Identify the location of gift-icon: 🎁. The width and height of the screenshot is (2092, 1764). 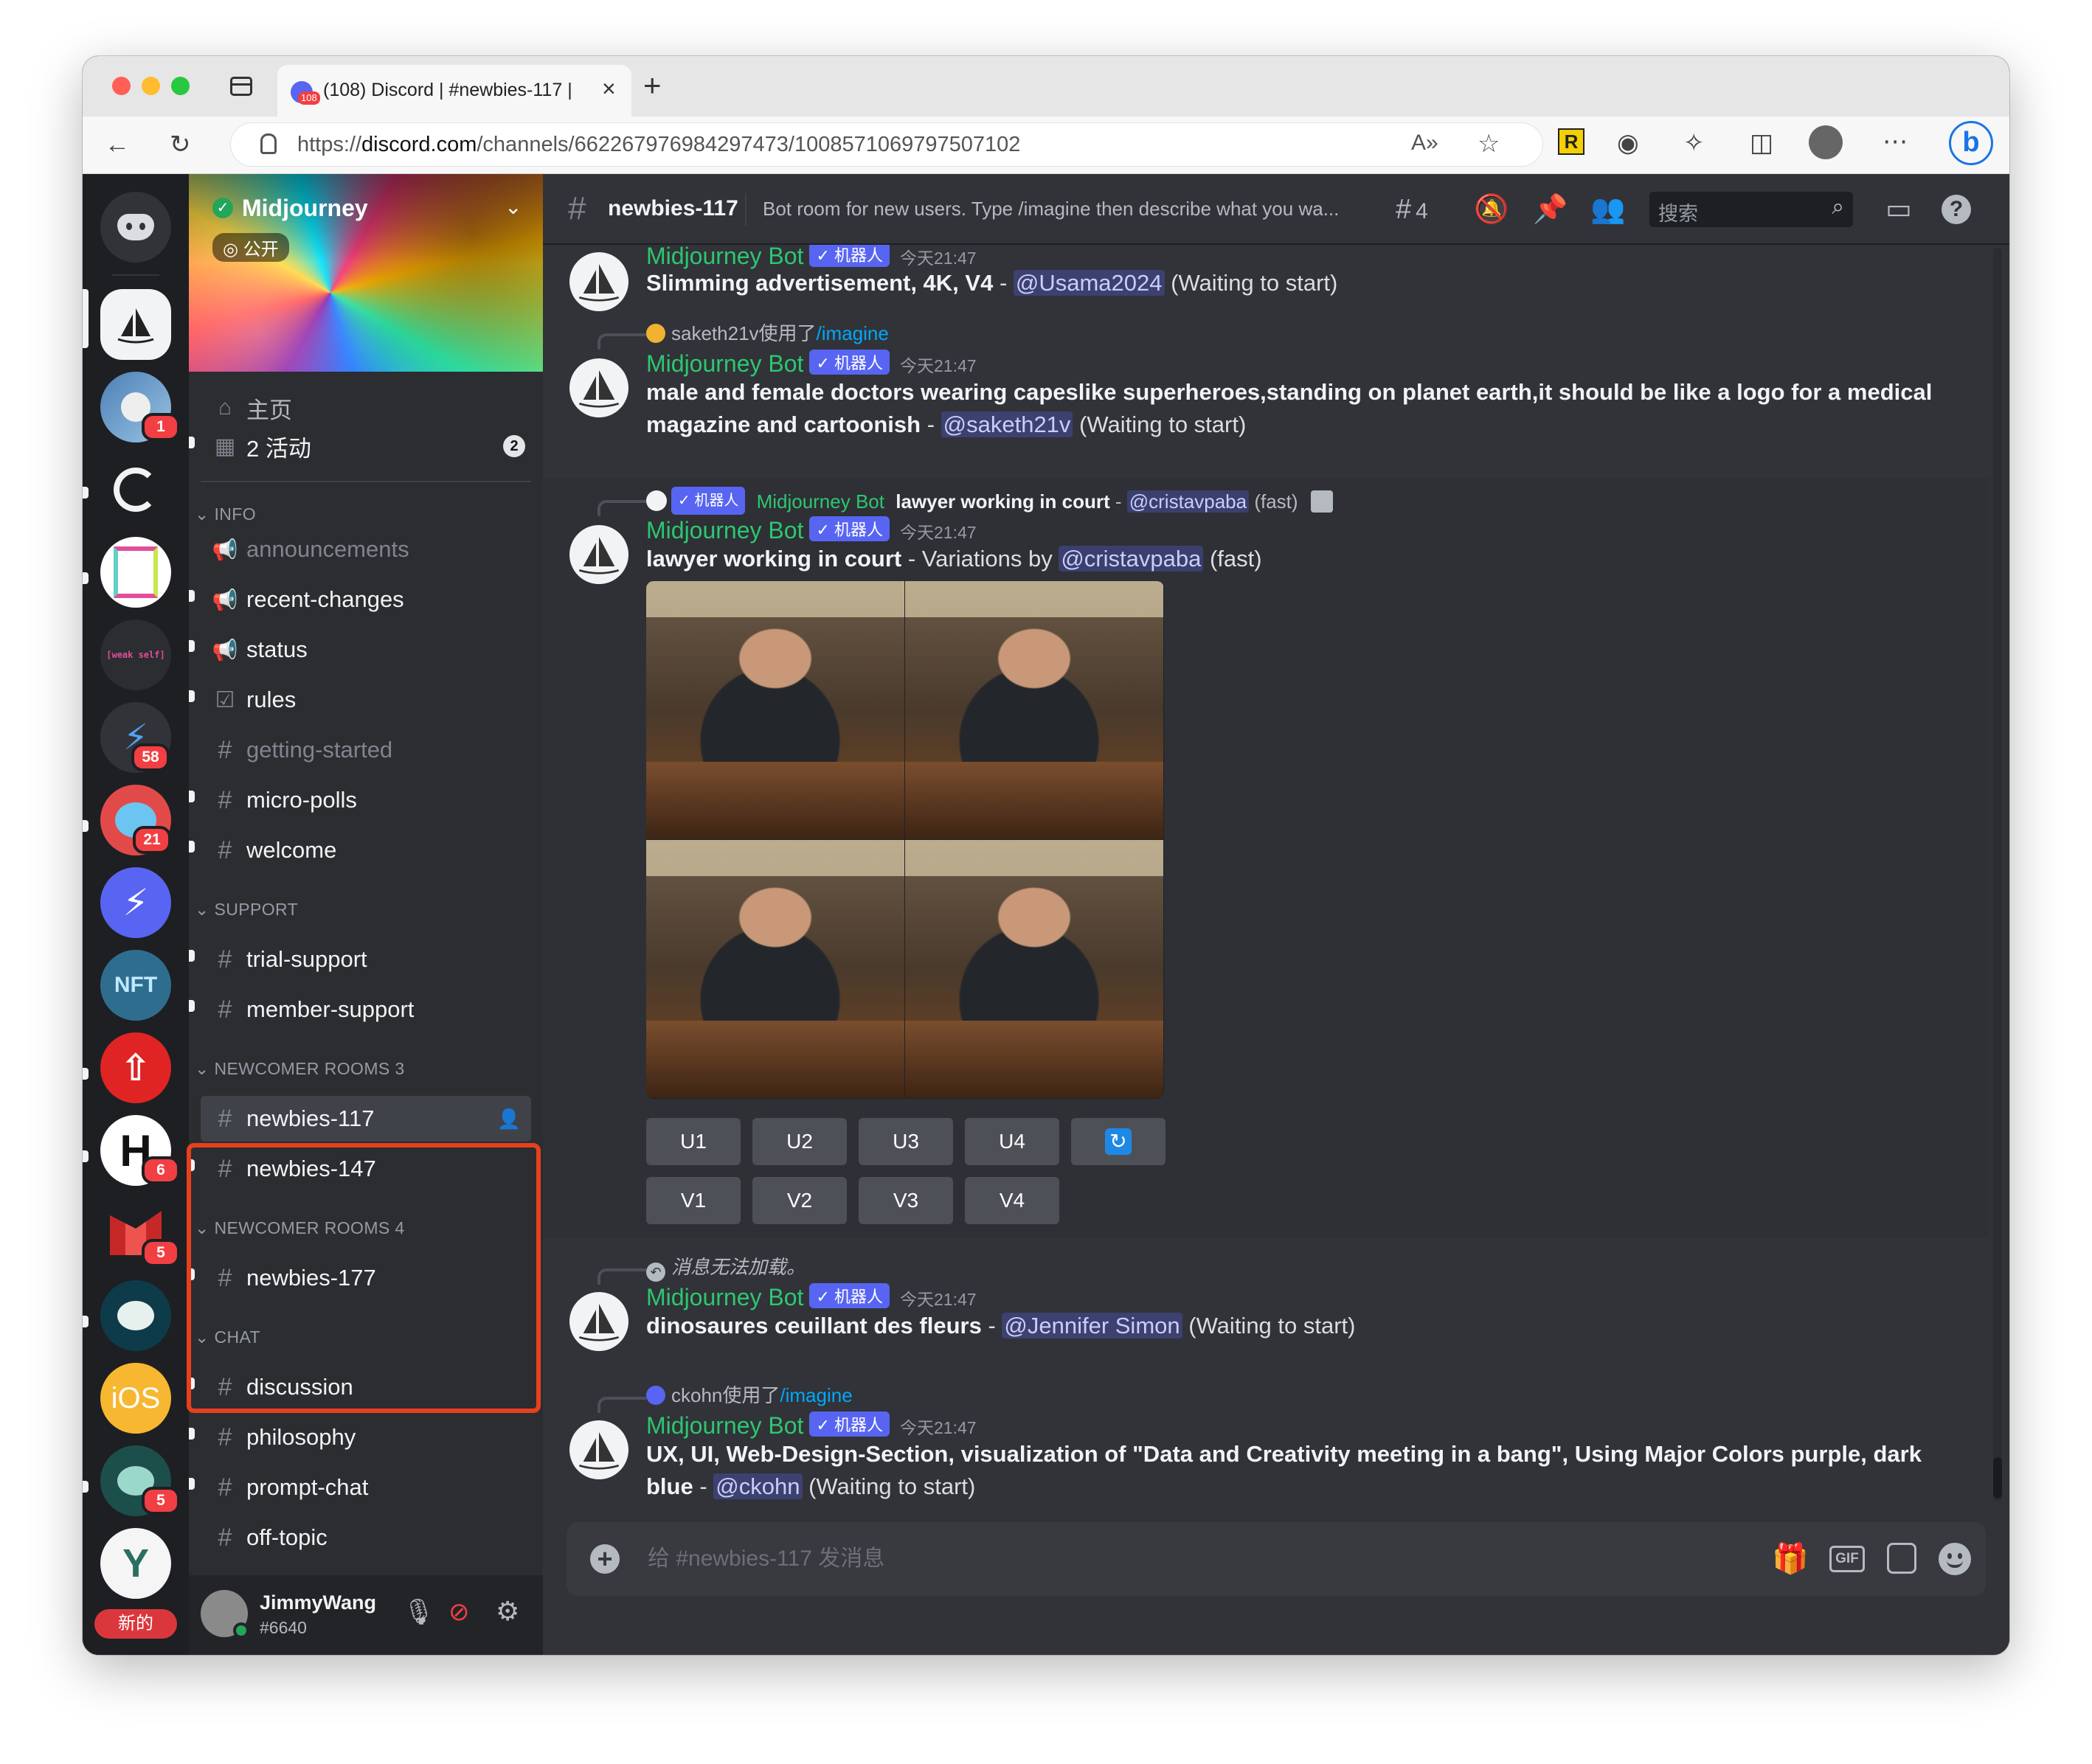
(1790, 1559).